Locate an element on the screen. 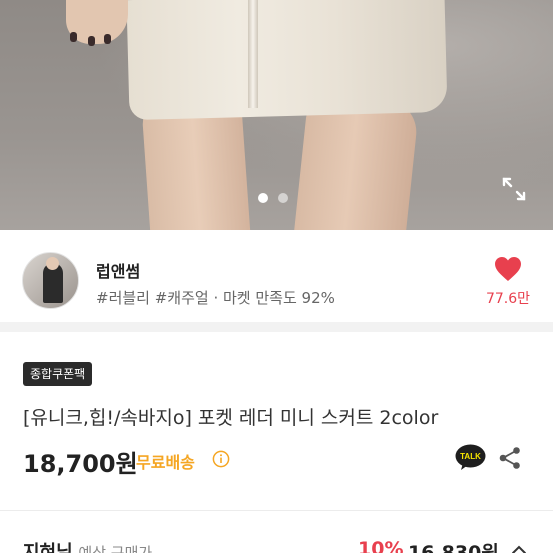 The height and width of the screenshot is (553, 553). free-shipping-label: 무료배송 is located at coordinates (165, 462).